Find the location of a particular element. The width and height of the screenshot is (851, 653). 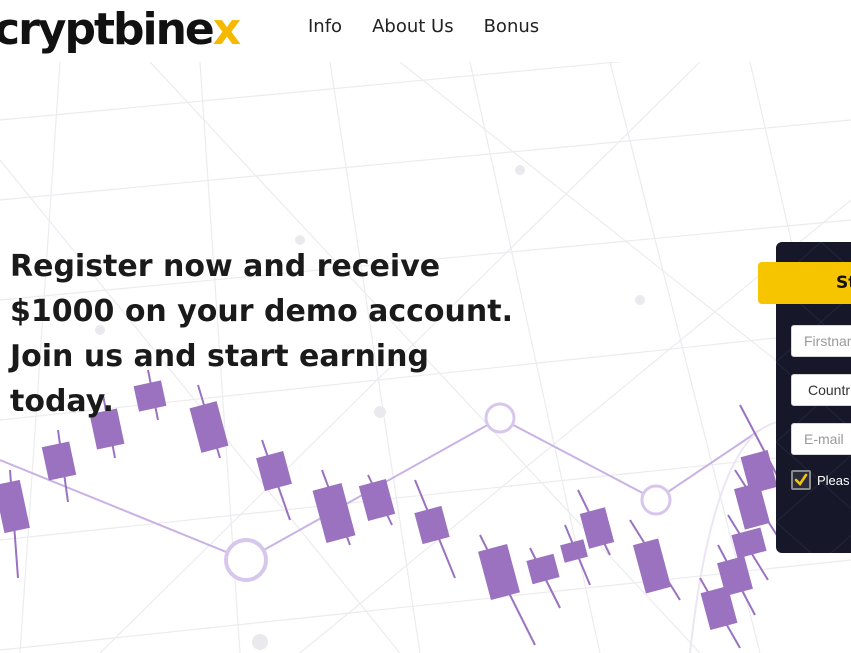

start-trading-button: St is located at coordinates (804, 283).